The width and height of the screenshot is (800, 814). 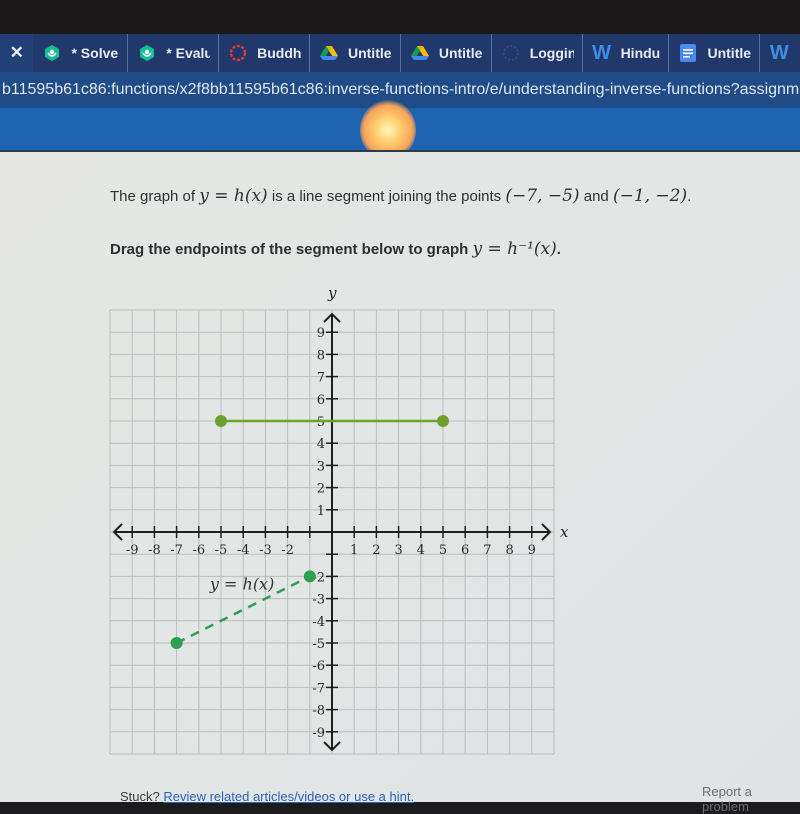 What do you see at coordinates (514, 249) in the screenshot?
I see `equation-h-inverse: y = h⁻¹(x)` at bounding box center [514, 249].